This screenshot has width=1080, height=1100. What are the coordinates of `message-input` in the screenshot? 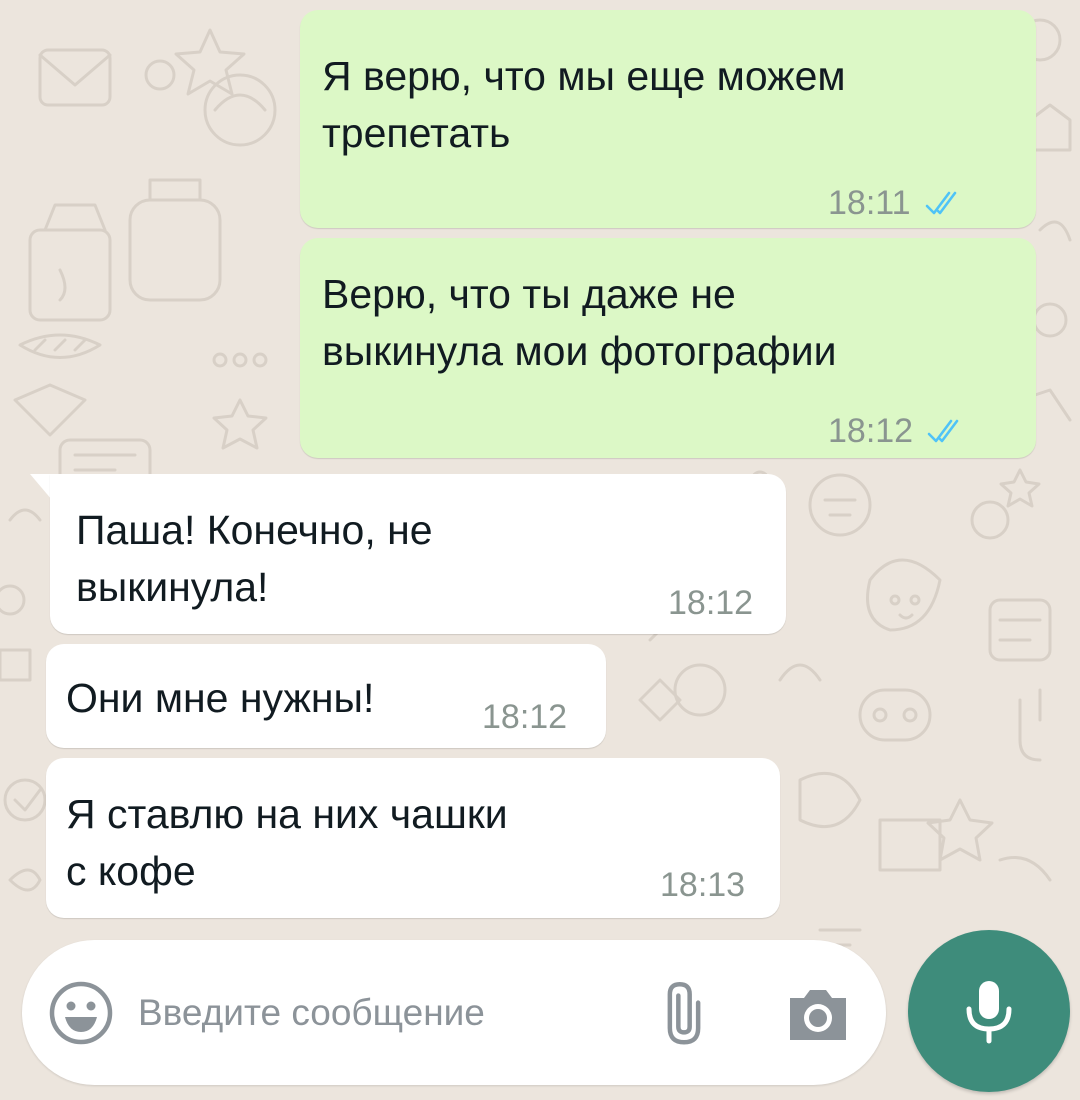 It's located at (373, 1013).